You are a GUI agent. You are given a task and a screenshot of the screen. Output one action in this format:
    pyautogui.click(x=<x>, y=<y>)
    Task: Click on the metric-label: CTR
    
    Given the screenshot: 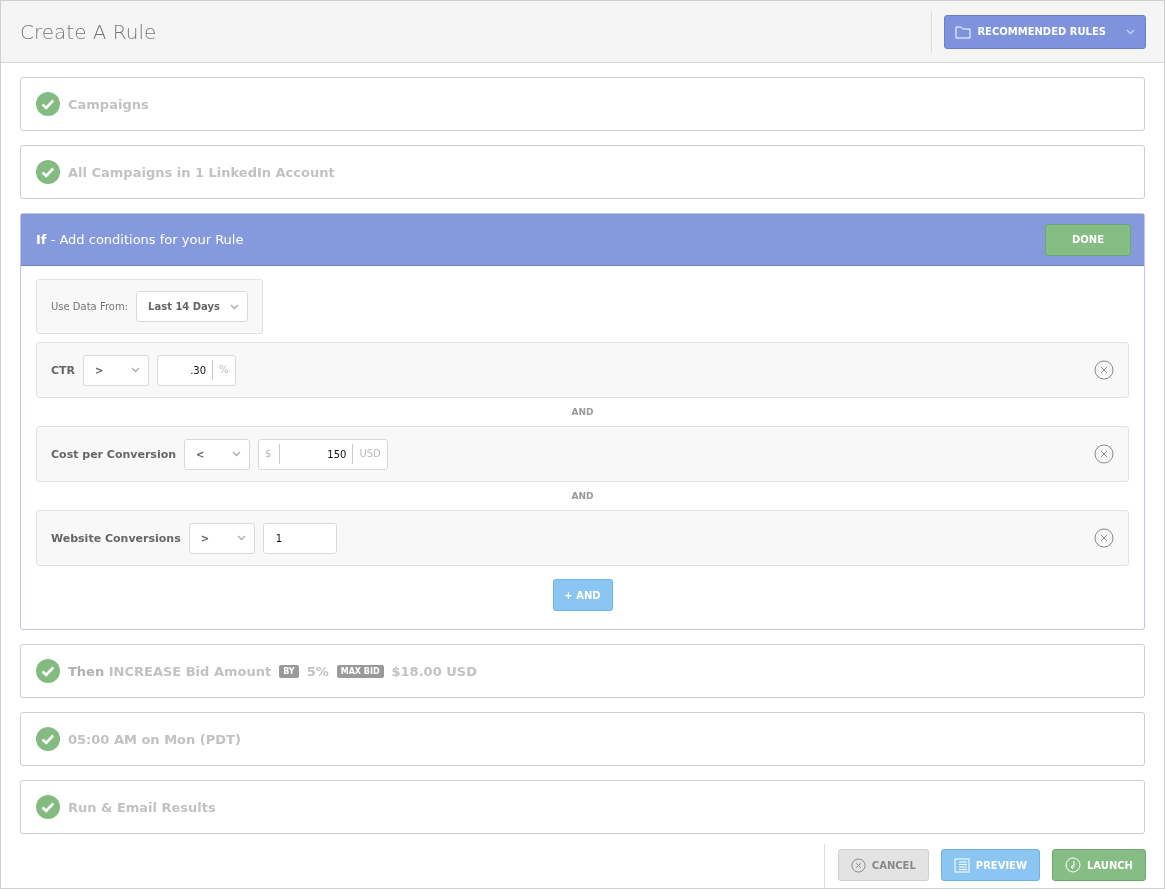 What is the action you would take?
    pyautogui.click(x=63, y=370)
    